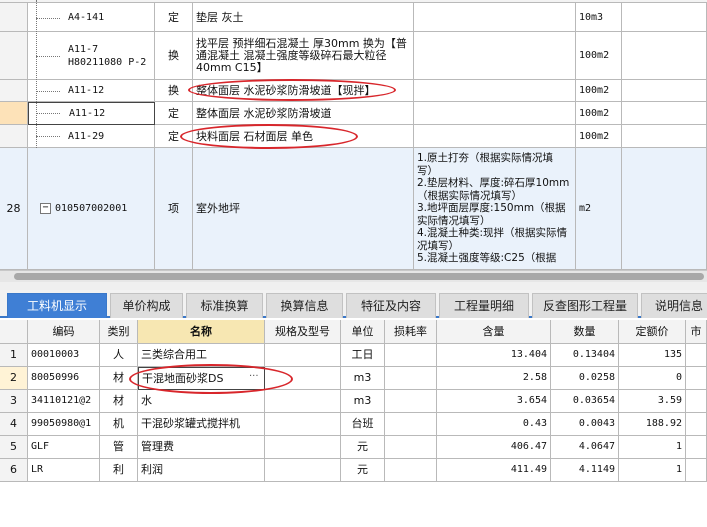  Describe the element at coordinates (303, 332) in the screenshot. I see `col-header-spec: 规格及型号` at that location.